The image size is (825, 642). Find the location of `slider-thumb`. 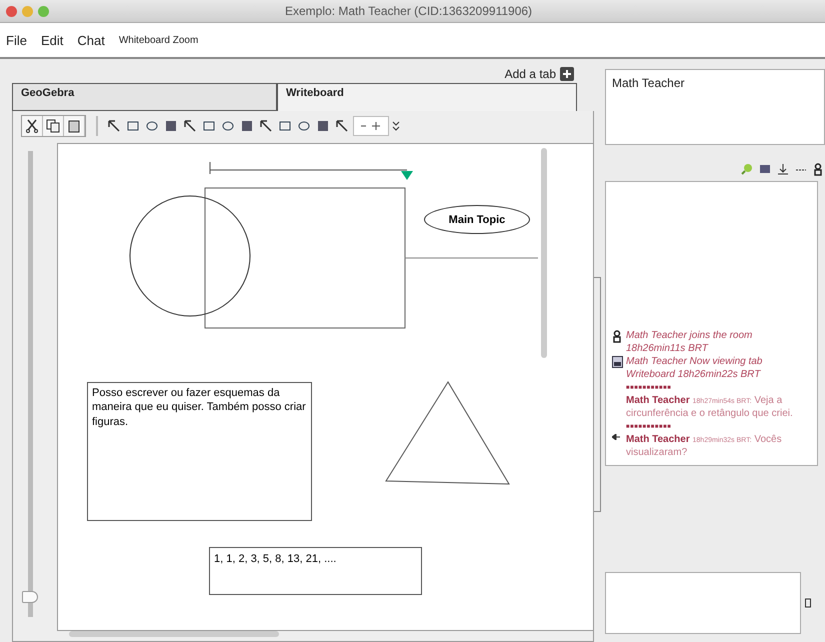

slider-thumb is located at coordinates (30, 597).